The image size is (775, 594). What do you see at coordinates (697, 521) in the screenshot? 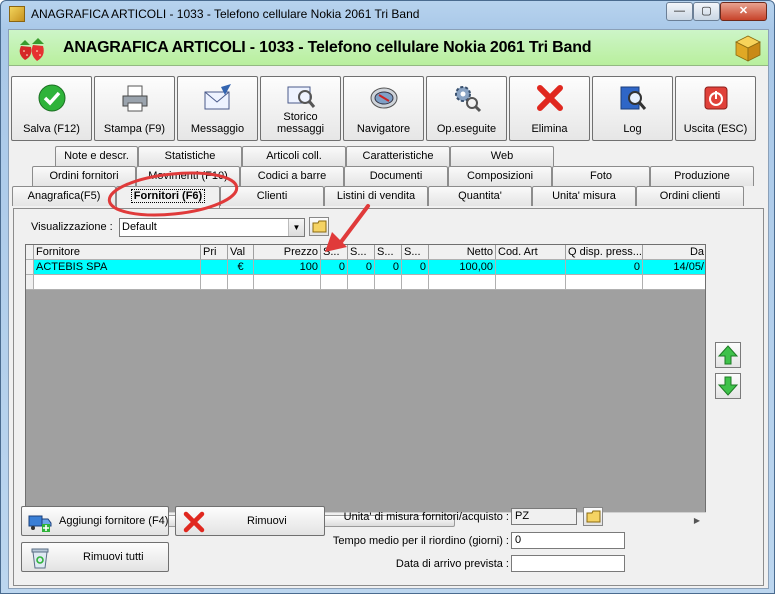
I see `scroll-right-icon: ▶` at bounding box center [697, 521].